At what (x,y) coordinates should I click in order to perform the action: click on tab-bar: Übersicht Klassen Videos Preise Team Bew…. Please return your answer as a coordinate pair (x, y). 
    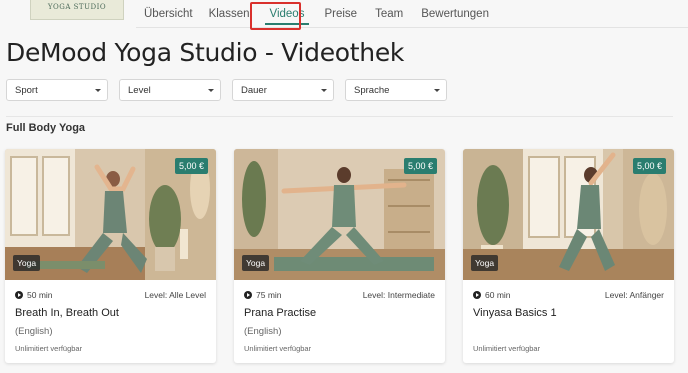
    Looking at the image, I should click on (412, 14).